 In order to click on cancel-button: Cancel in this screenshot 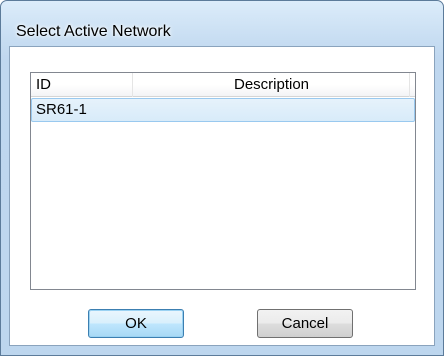, I will do `click(305, 323)`.